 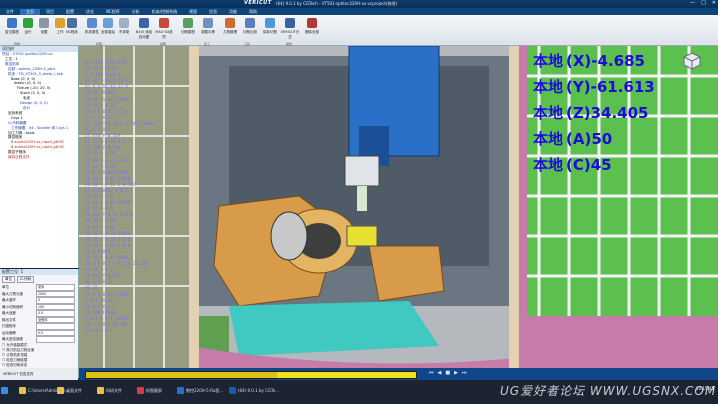 I want to click on no-help-button: 不求助, so click(x=124, y=29).